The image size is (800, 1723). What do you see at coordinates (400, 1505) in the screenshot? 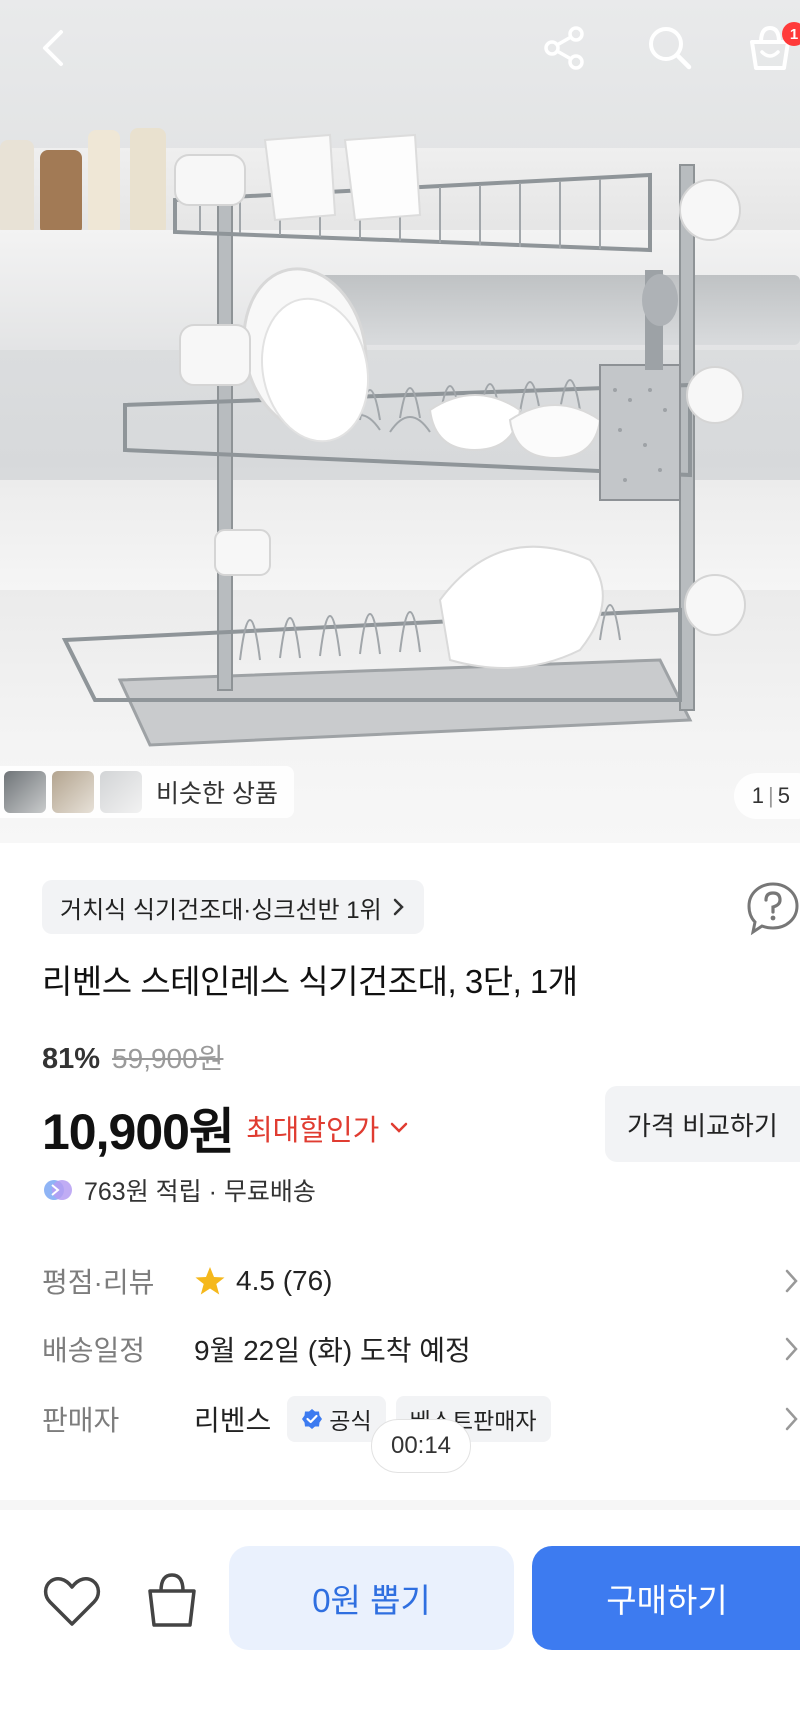
I see `section-divider` at bounding box center [400, 1505].